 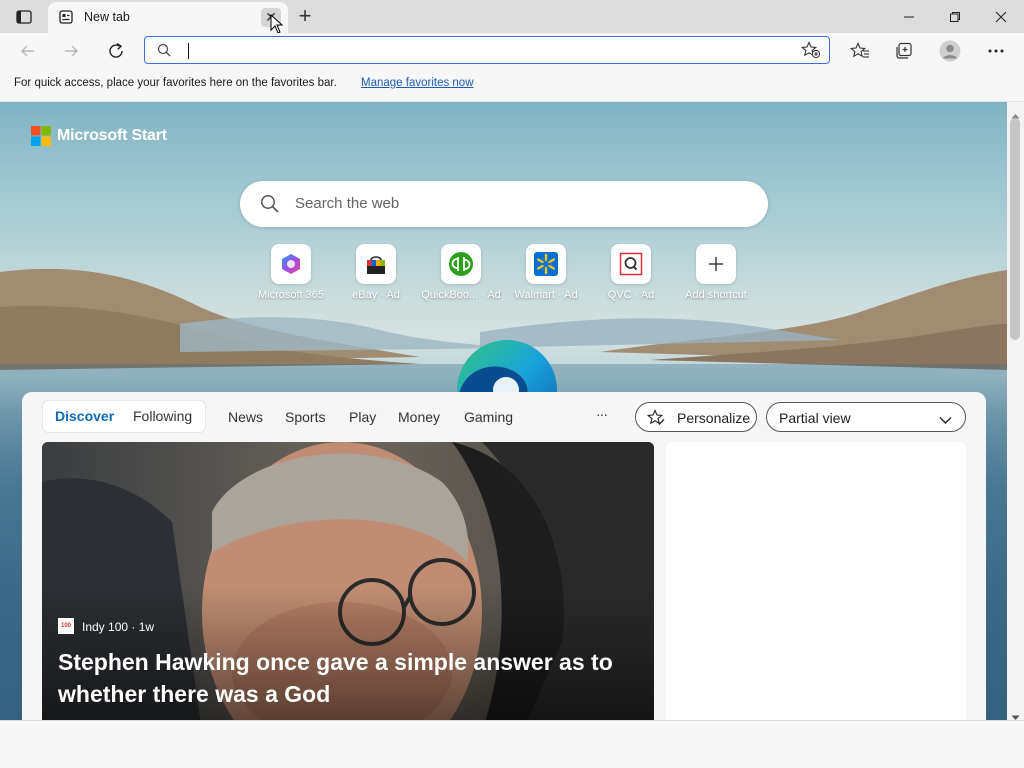 What do you see at coordinates (488, 417) in the screenshot?
I see `nav-gaming: Gaming` at bounding box center [488, 417].